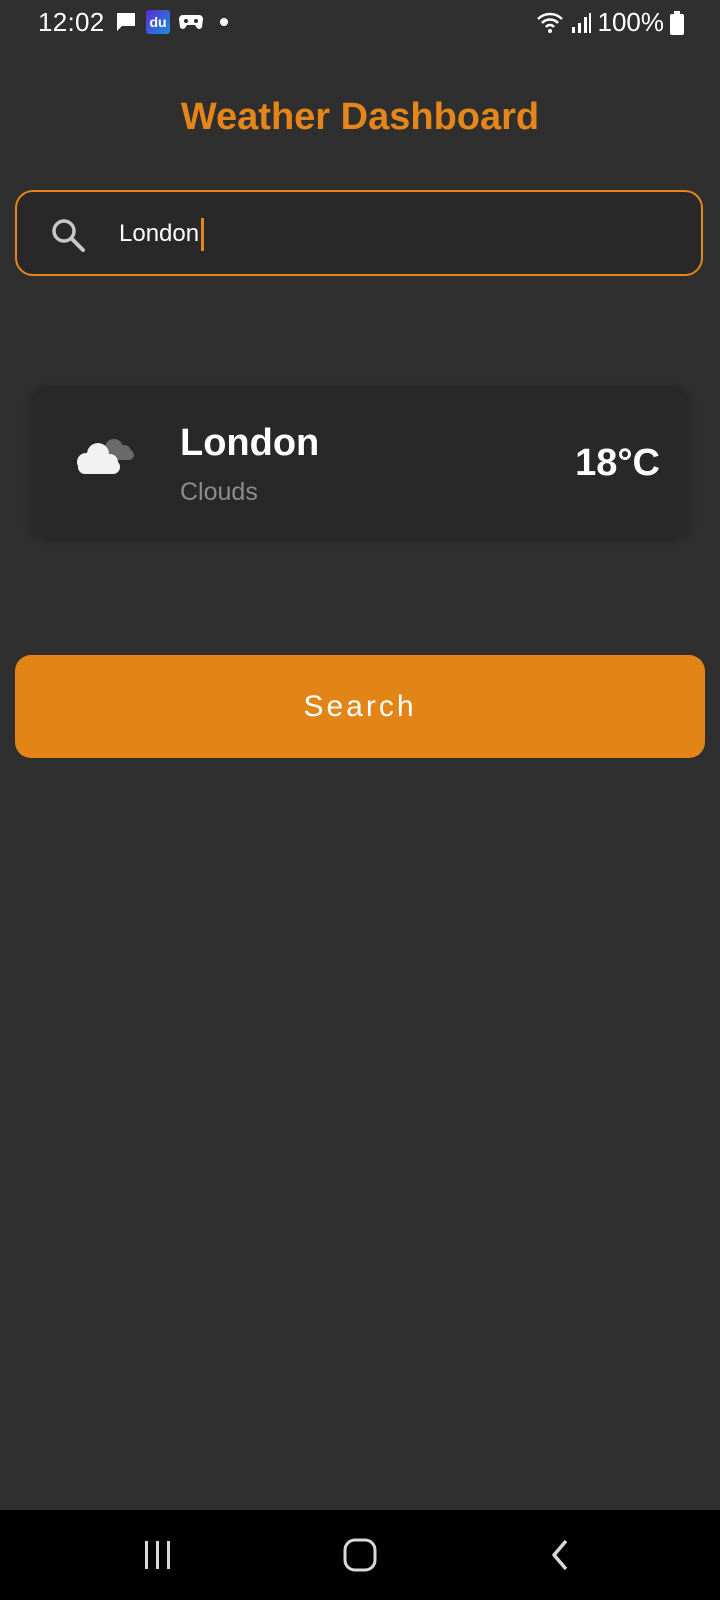  What do you see at coordinates (360, 117) in the screenshot?
I see `page-title: Weather Dashboard` at bounding box center [360, 117].